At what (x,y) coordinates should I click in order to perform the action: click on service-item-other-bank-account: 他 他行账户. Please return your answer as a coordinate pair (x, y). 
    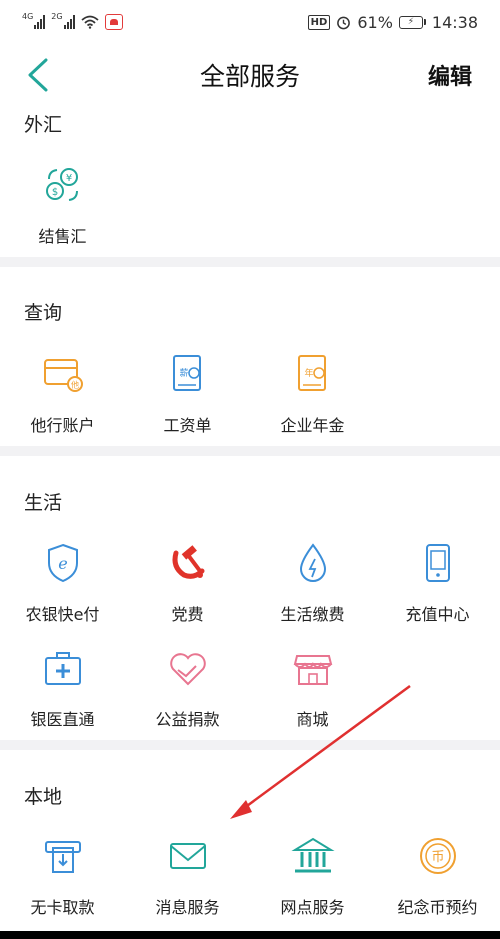
    Looking at the image, I should click on (62, 394).